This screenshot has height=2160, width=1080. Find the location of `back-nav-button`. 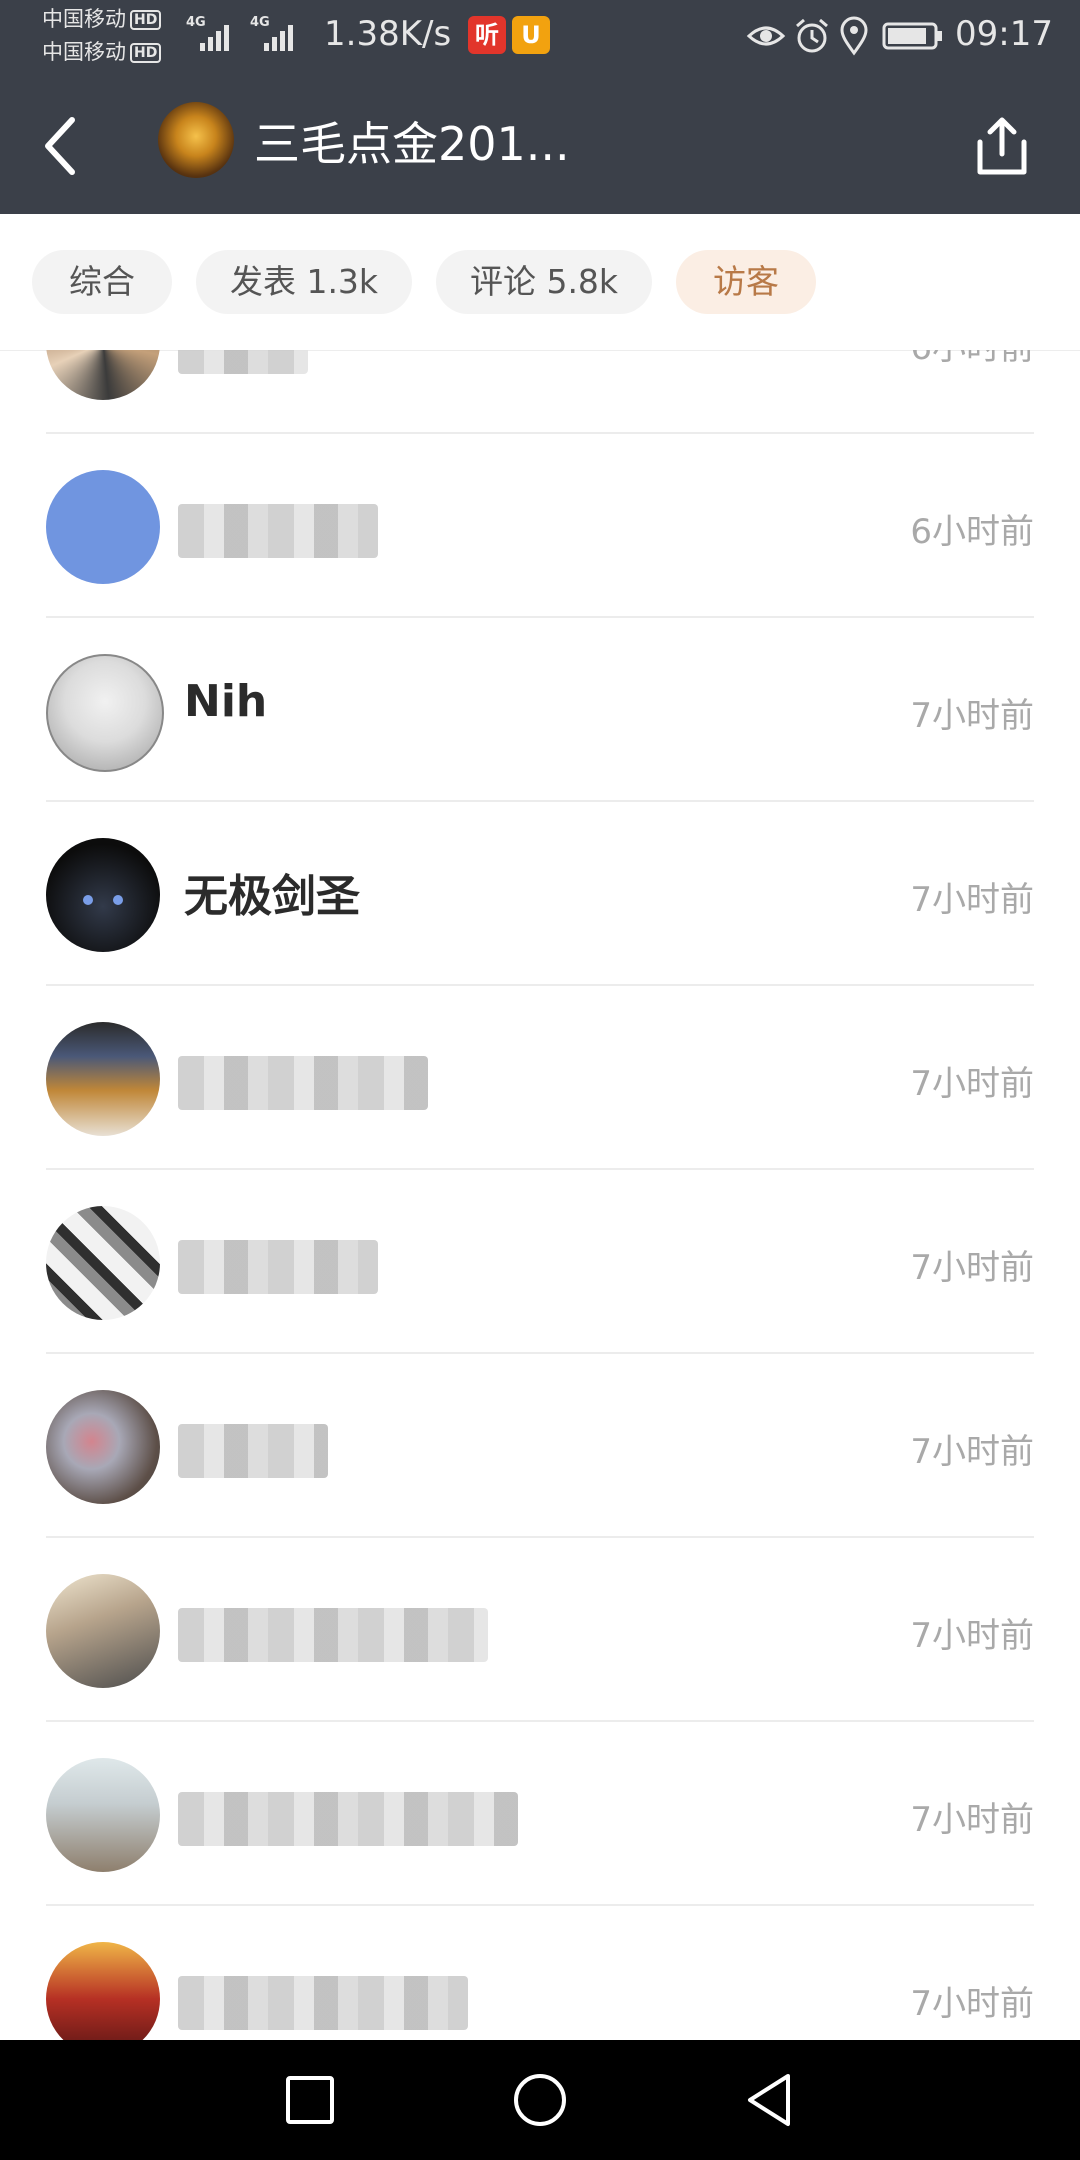

back-nav-button is located at coordinates (770, 2100).